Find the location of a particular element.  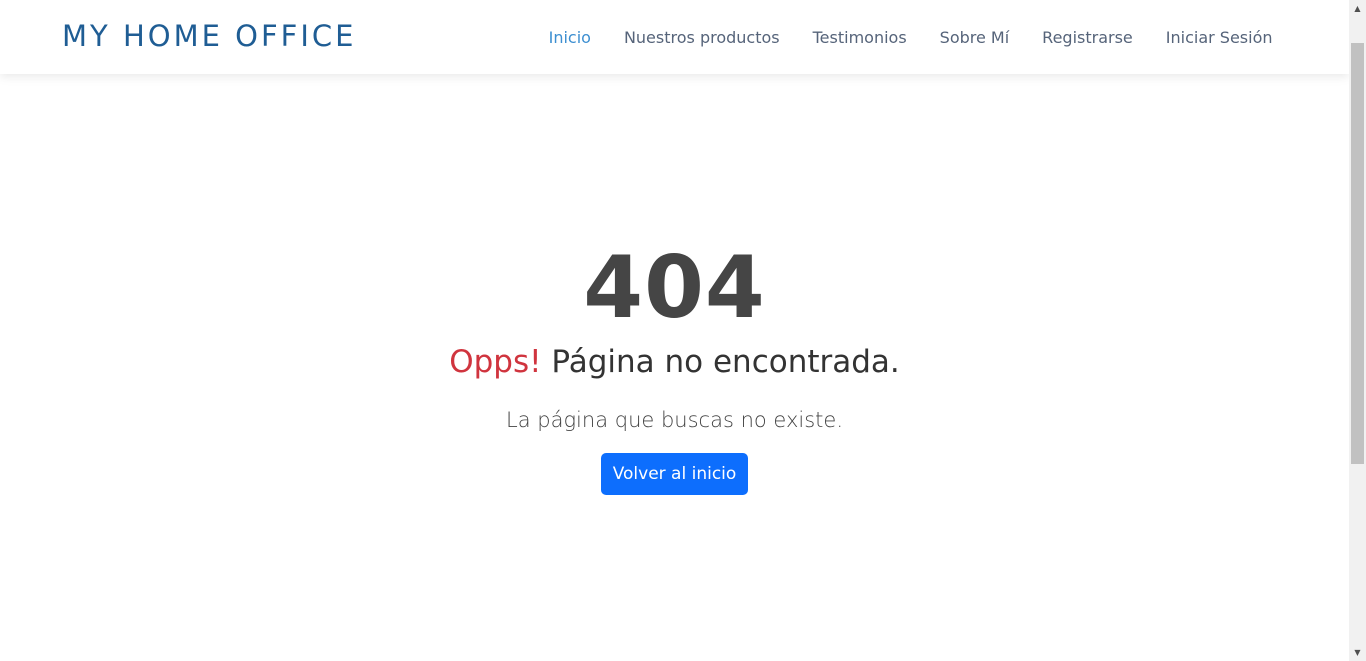

nav-link-sobre-mi: Sobre Mí is located at coordinates (974, 37).